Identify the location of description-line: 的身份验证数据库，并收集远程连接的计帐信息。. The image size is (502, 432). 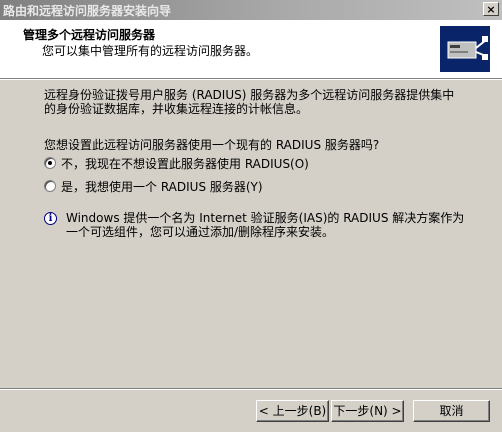
(176, 109).